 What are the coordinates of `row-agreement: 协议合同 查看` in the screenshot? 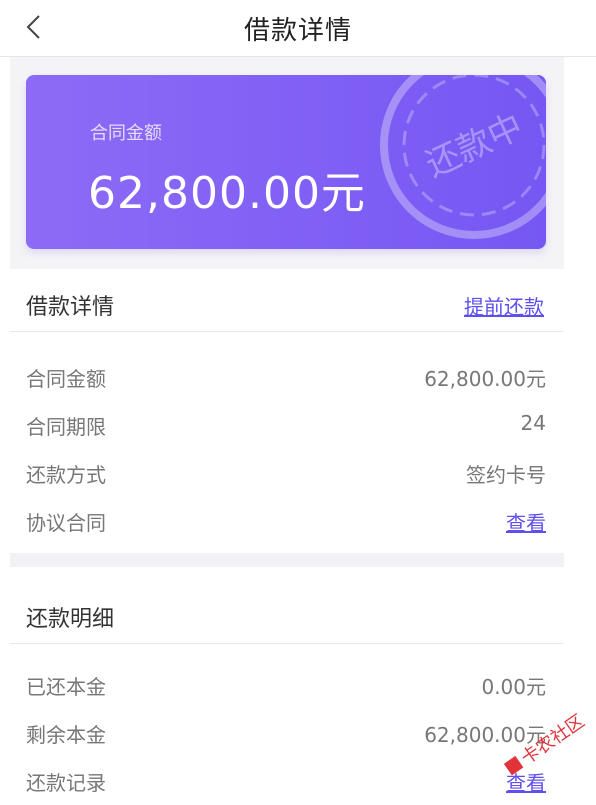 It's located at (287, 521).